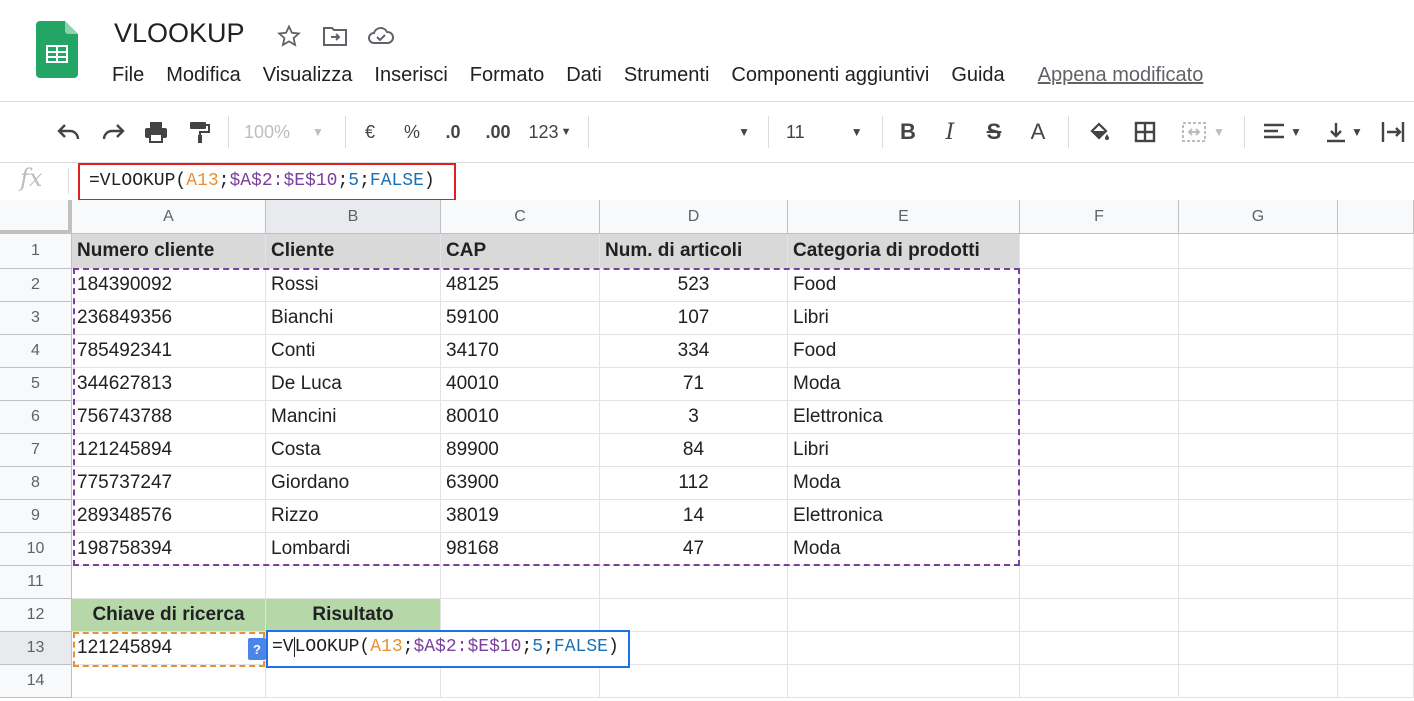 The image size is (1414, 701). I want to click on row-header-3: 3, so click(36, 318).